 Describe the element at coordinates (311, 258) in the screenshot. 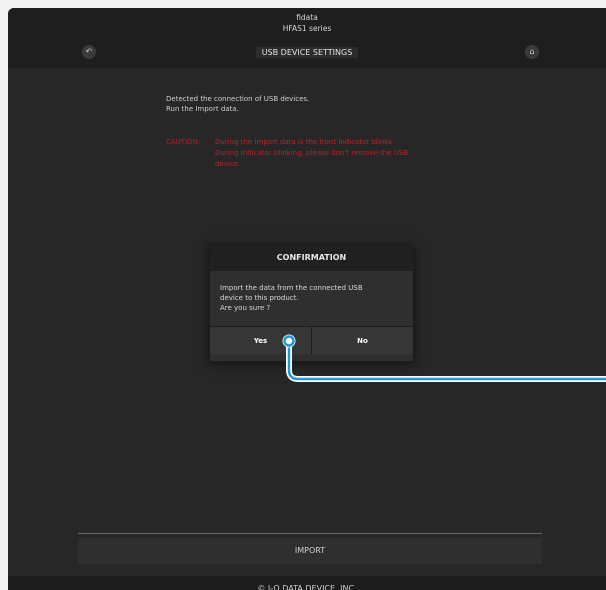

I see `dialog-title: CONFIRMATION` at that location.